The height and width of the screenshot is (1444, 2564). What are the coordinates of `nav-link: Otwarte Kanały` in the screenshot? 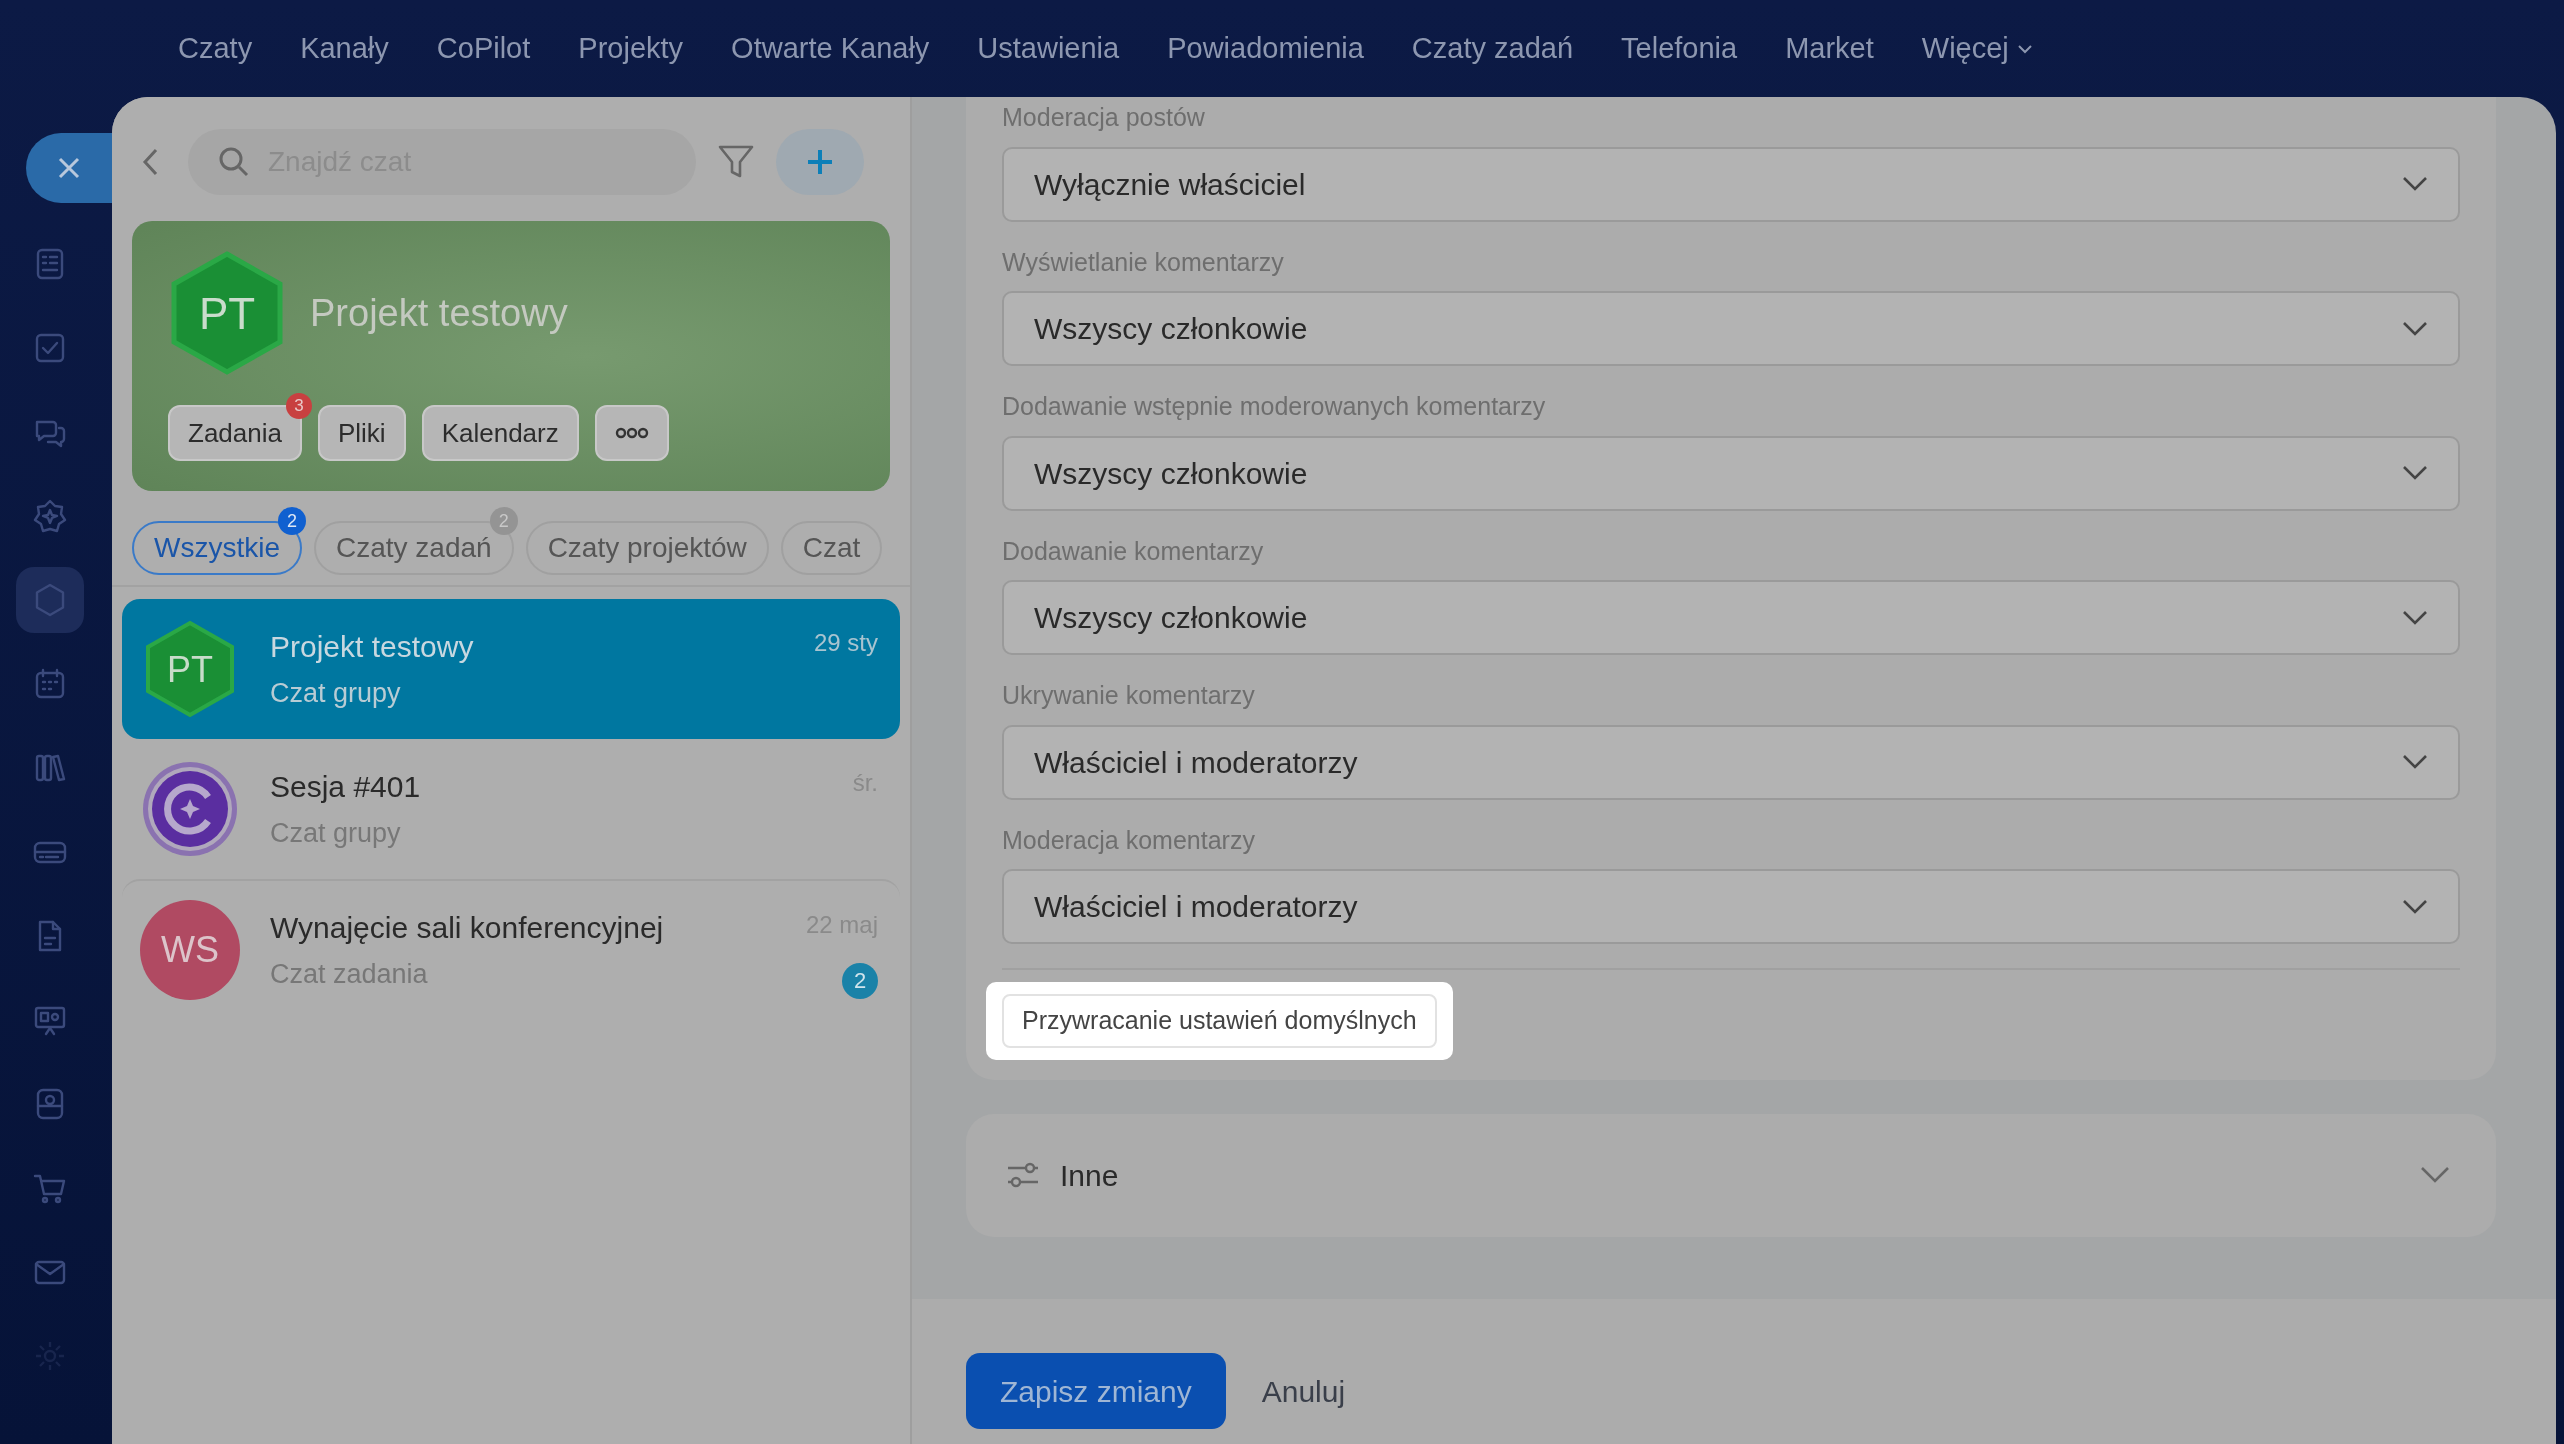 It's located at (830, 48).